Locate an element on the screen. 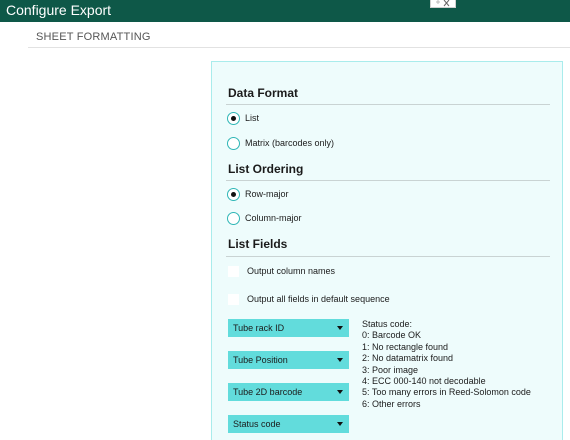 Image resolution: width=570 pixels, height=440 pixels. status-code-line: 2: No datamatrix found is located at coordinates (408, 358).